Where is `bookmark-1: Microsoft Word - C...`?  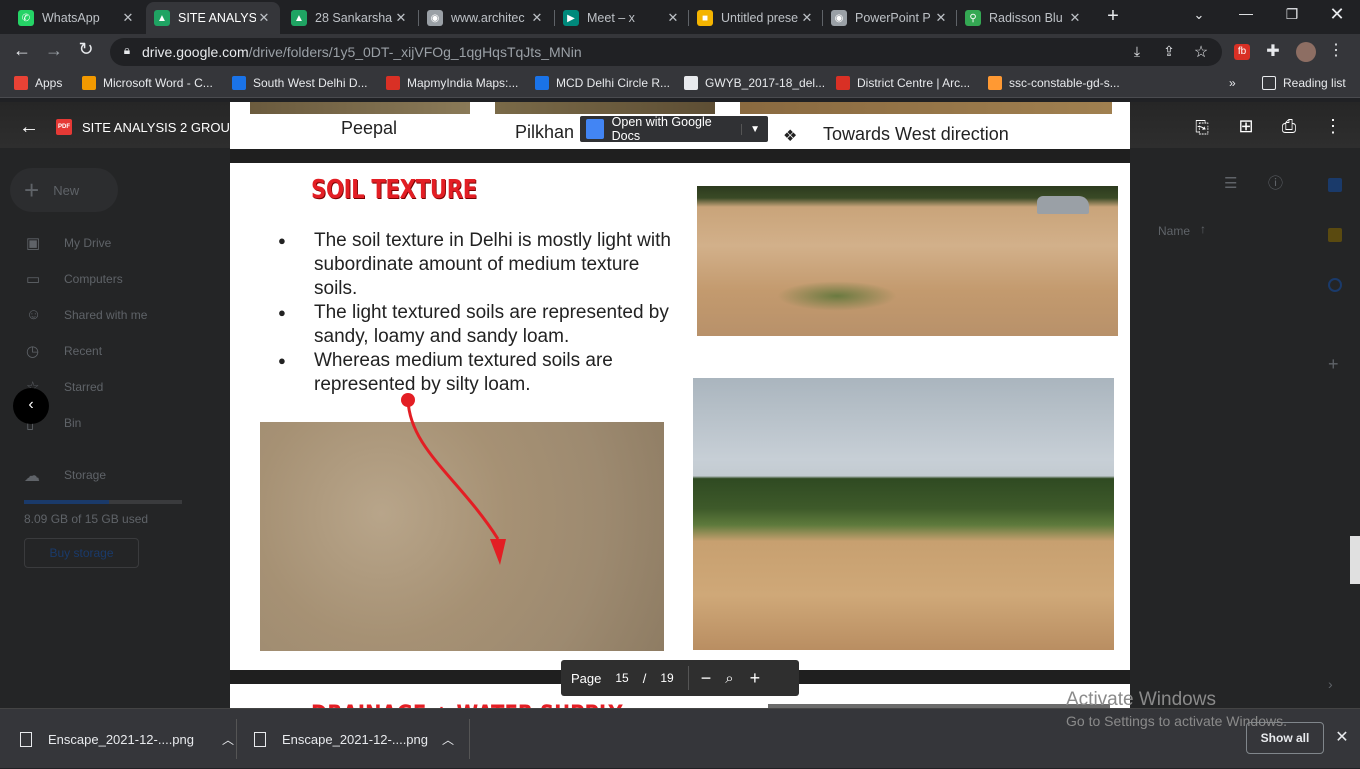
bookmark-1: Microsoft Word - C... is located at coordinates (147, 83).